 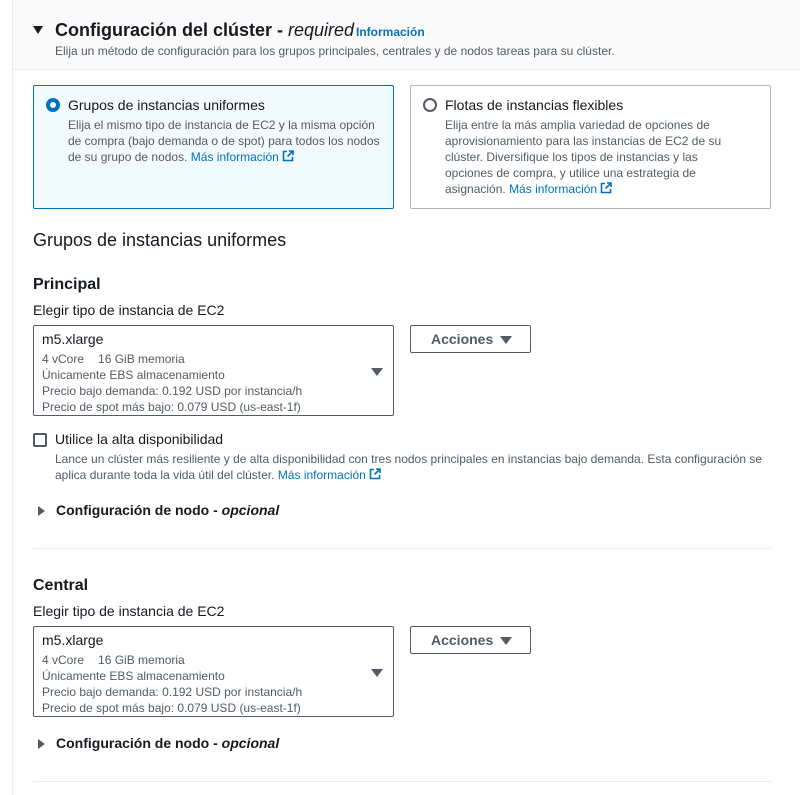 I want to click on required-label: required, so click(x=321, y=30).